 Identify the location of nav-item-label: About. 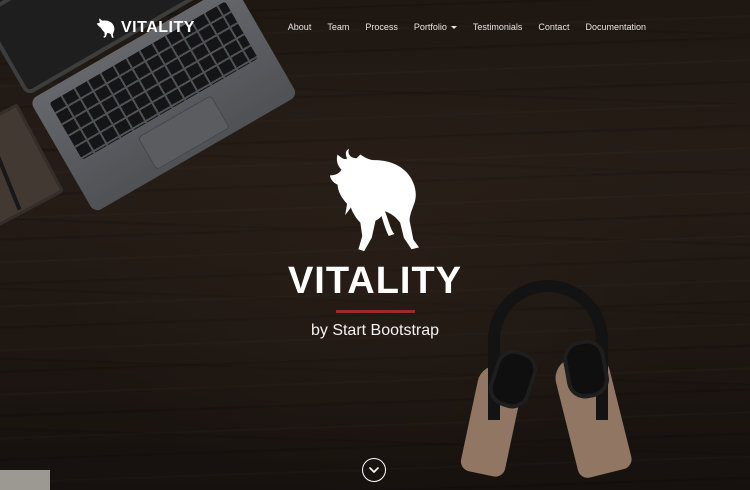
(299, 27).